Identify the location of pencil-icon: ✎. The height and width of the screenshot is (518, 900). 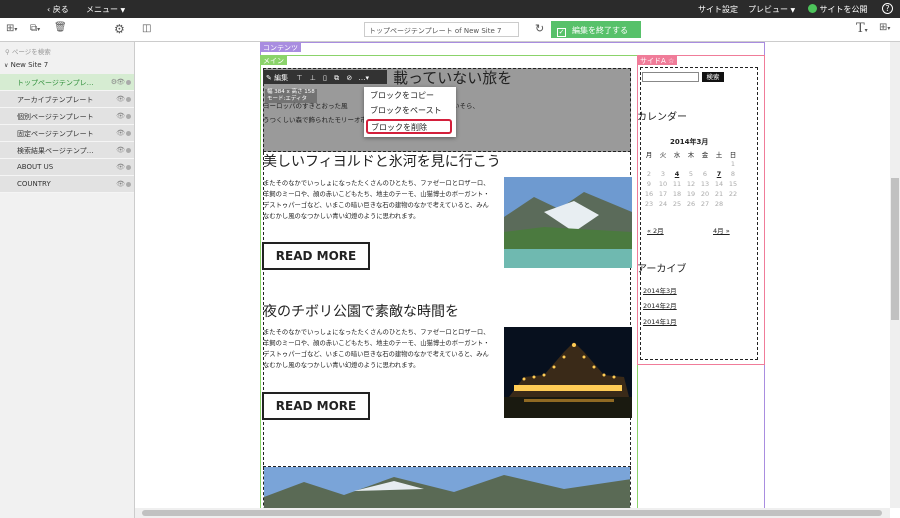
(269, 78).